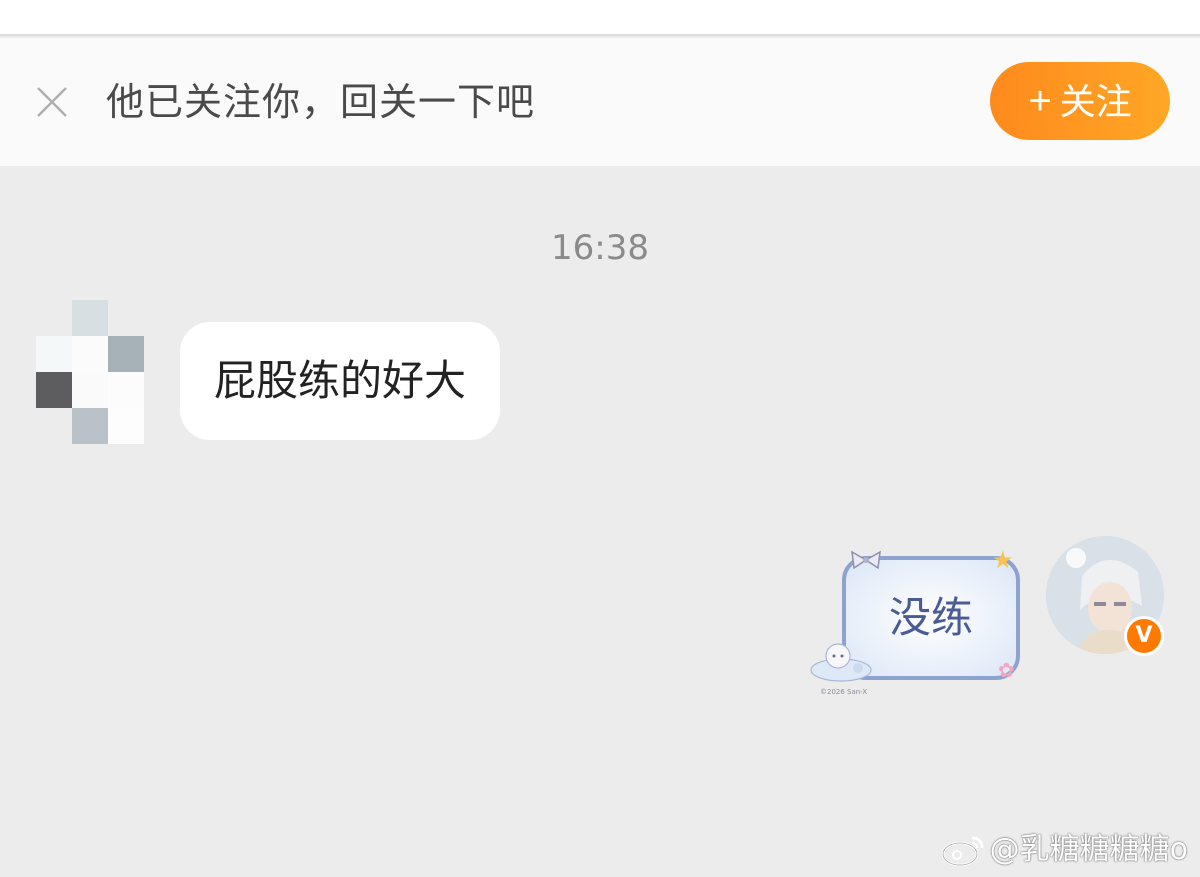  I want to click on flower-icon: ✿, so click(1006, 670).